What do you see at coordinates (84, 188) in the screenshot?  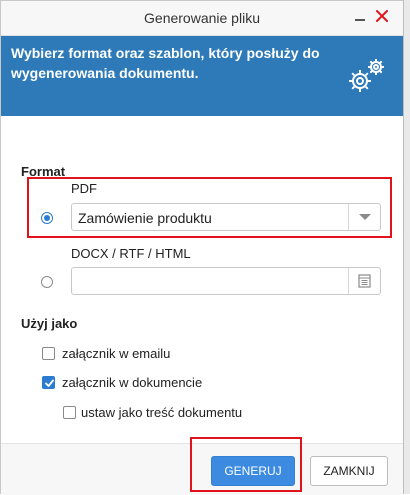 I see `pdf-option-label: PDF` at bounding box center [84, 188].